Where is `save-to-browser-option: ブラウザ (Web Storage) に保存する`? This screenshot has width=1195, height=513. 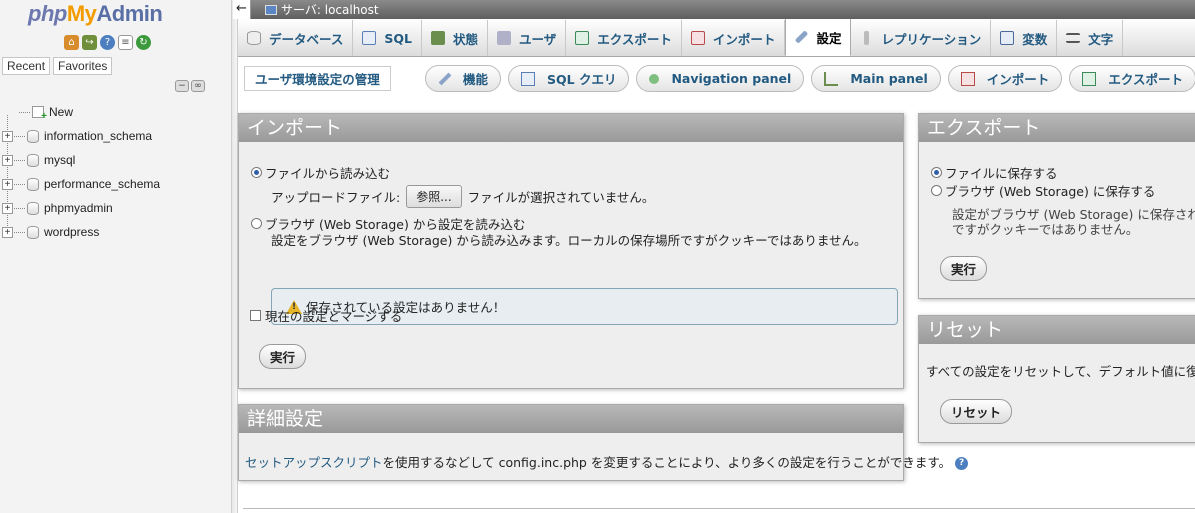
save-to-browser-option: ブラウザ (Web Storage) に保存する is located at coordinates (1043, 190).